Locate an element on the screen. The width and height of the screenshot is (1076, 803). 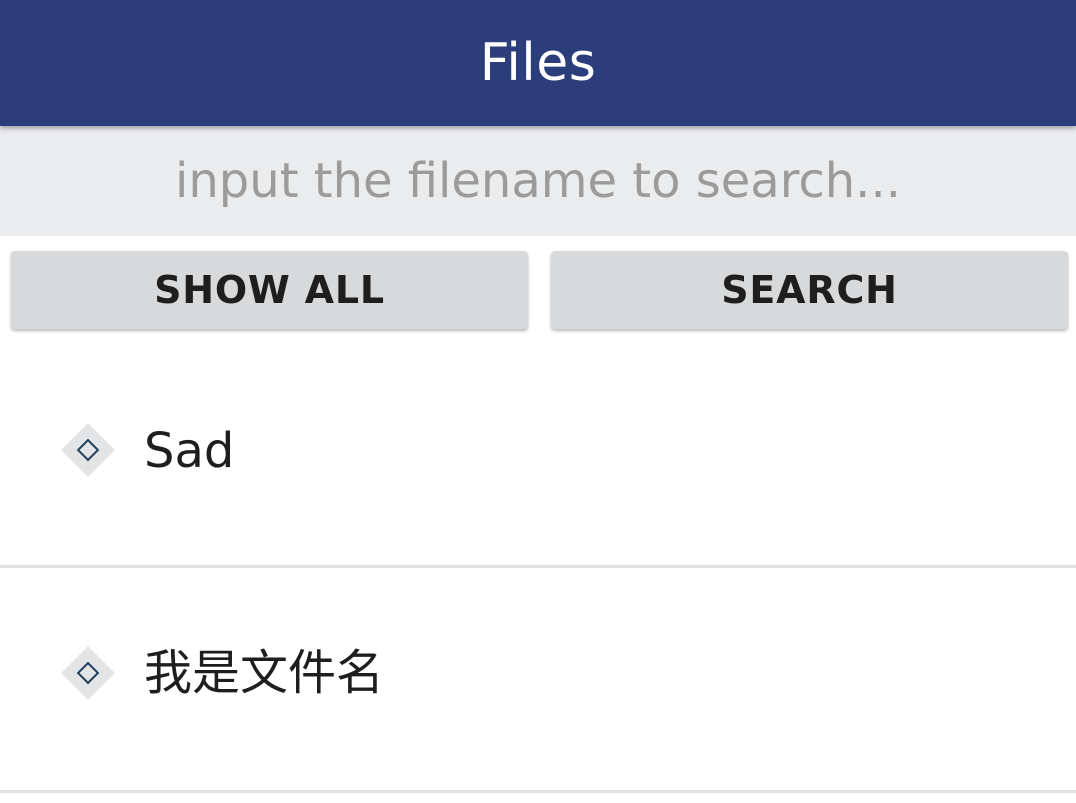
search-bar is located at coordinates (538, 181).